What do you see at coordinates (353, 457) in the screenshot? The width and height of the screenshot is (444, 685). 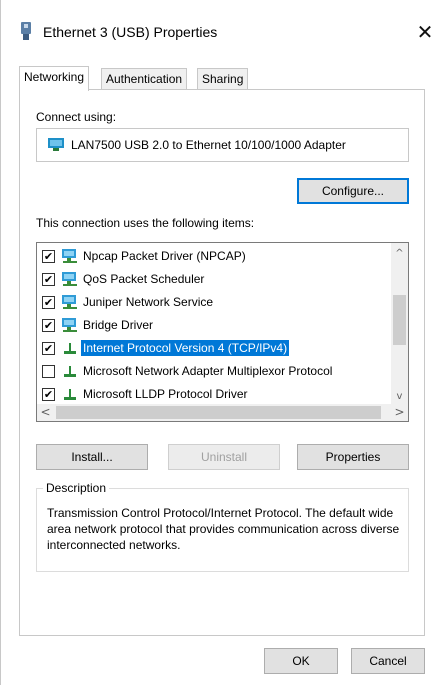 I see `properties-button: Properties` at bounding box center [353, 457].